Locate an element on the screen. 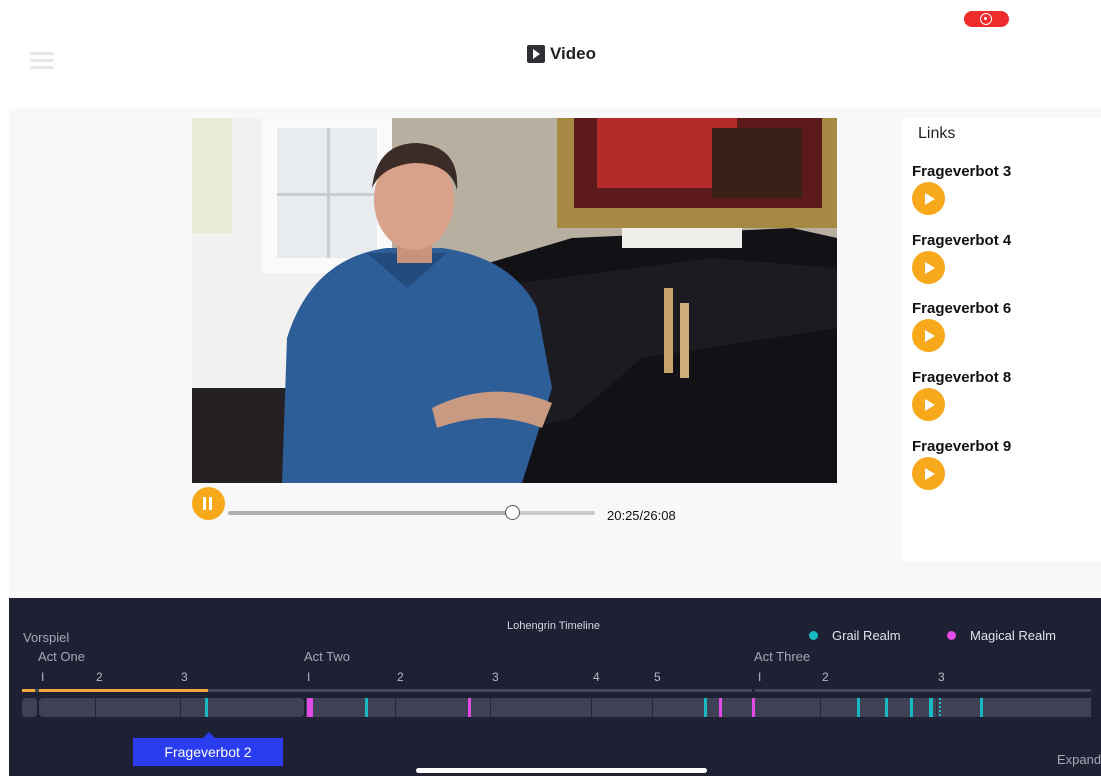 The image size is (1101, 776). scene-number: 5 is located at coordinates (657, 677).